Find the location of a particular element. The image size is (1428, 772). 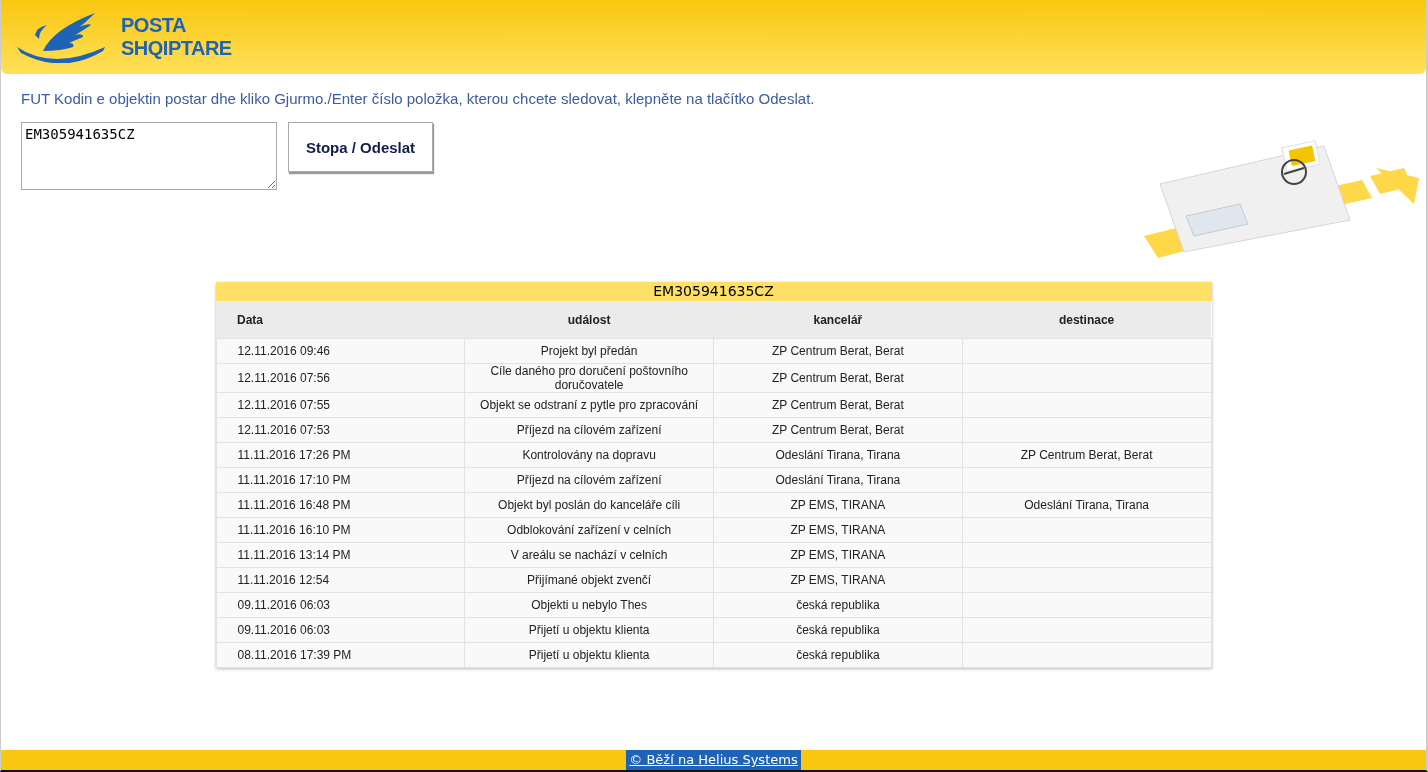

table-cell: Objekt se odstraní z pytle pro zpracování is located at coordinates (589, 405).